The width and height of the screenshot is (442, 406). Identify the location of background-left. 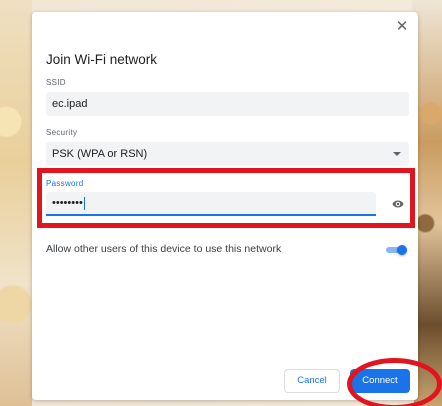
(16, 203).